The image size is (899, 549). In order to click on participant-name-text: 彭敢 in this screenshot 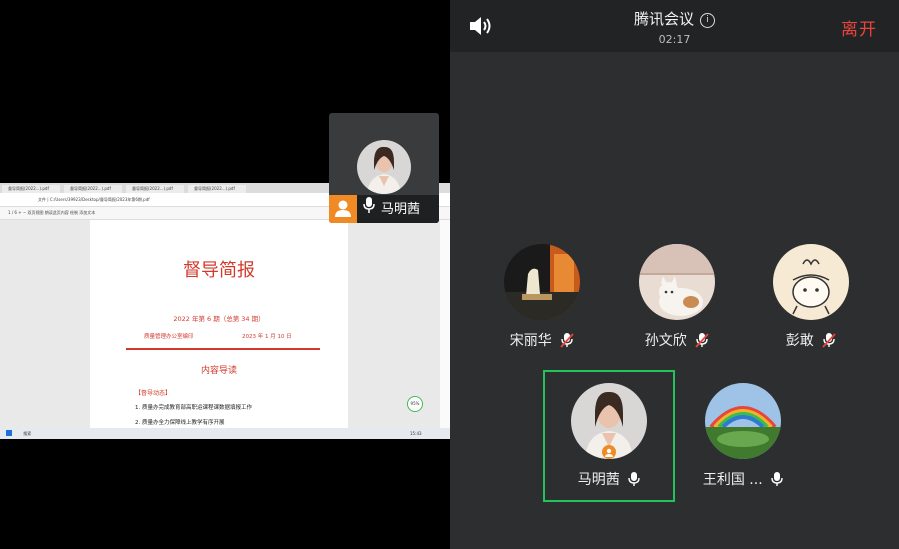, I will do `click(799, 341)`.